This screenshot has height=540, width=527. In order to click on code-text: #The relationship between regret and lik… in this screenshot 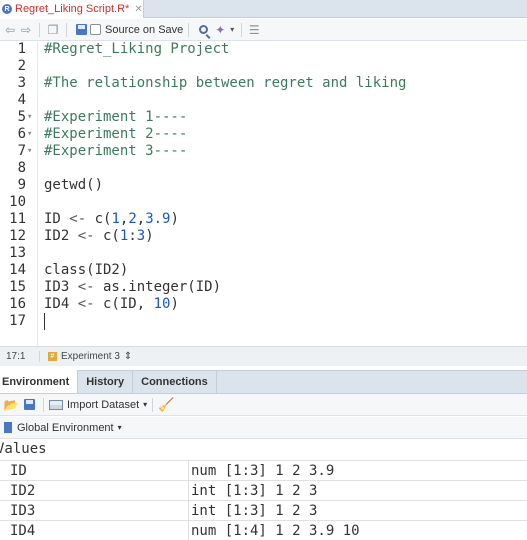, I will do `click(225, 83)`.